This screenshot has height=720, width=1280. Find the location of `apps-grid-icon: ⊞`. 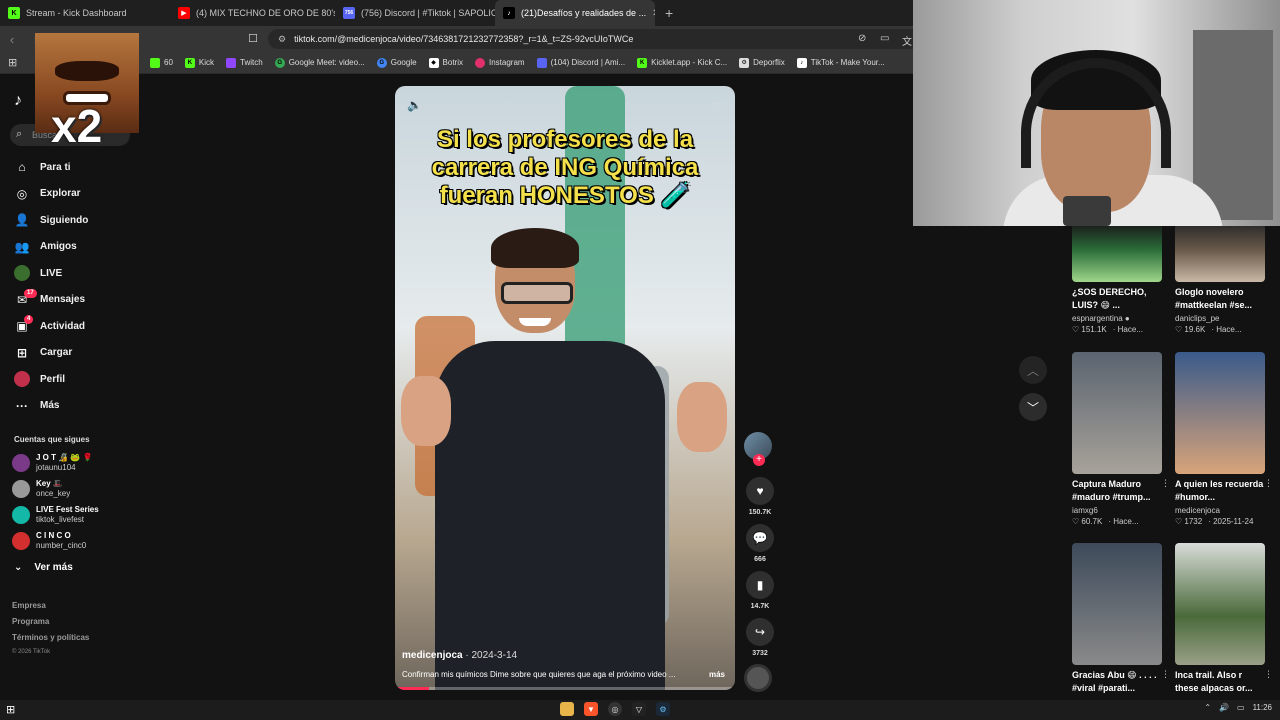

apps-grid-icon: ⊞ is located at coordinates (12, 62).